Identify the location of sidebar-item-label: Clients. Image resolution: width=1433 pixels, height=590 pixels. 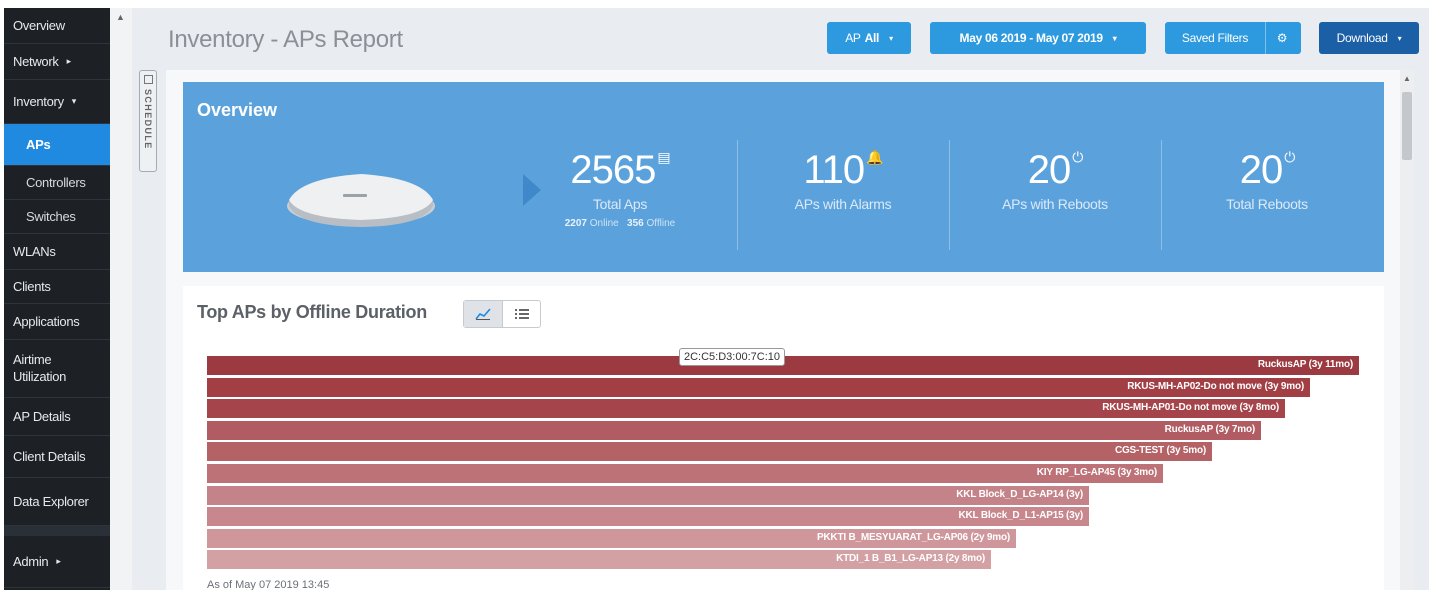
(32, 286).